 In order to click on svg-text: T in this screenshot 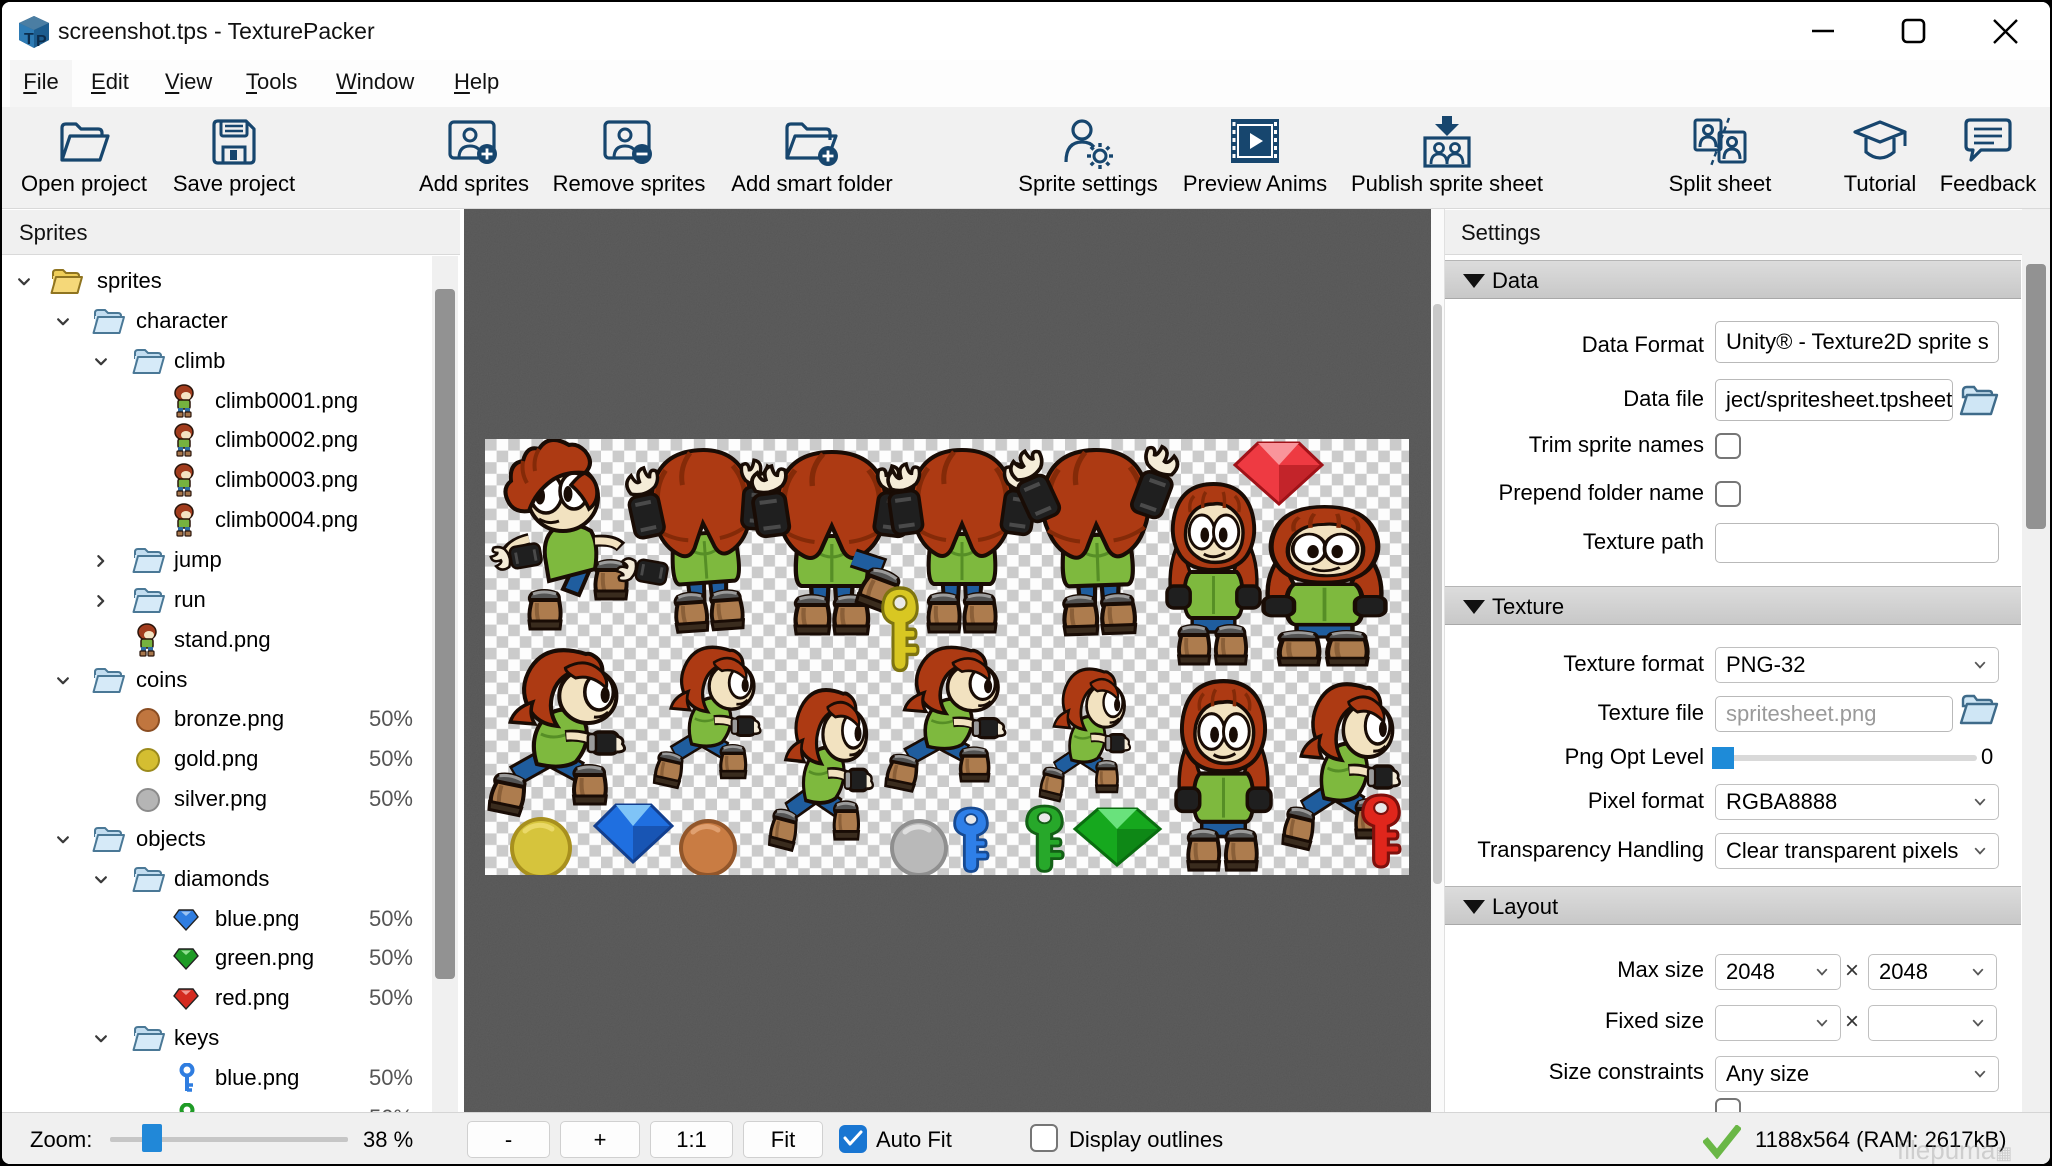, I will do `click(29, 39)`.